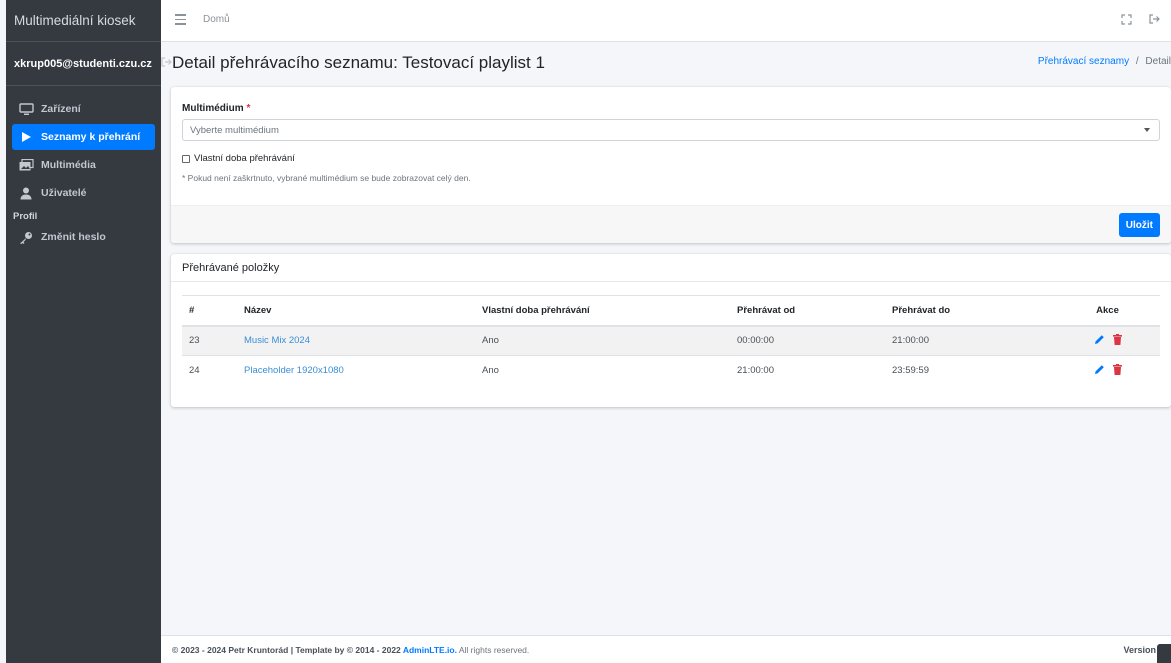 The width and height of the screenshot is (1171, 663). What do you see at coordinates (970, 311) in the screenshot?
I see `column-header-play-to: Přehrávat do` at bounding box center [970, 311].